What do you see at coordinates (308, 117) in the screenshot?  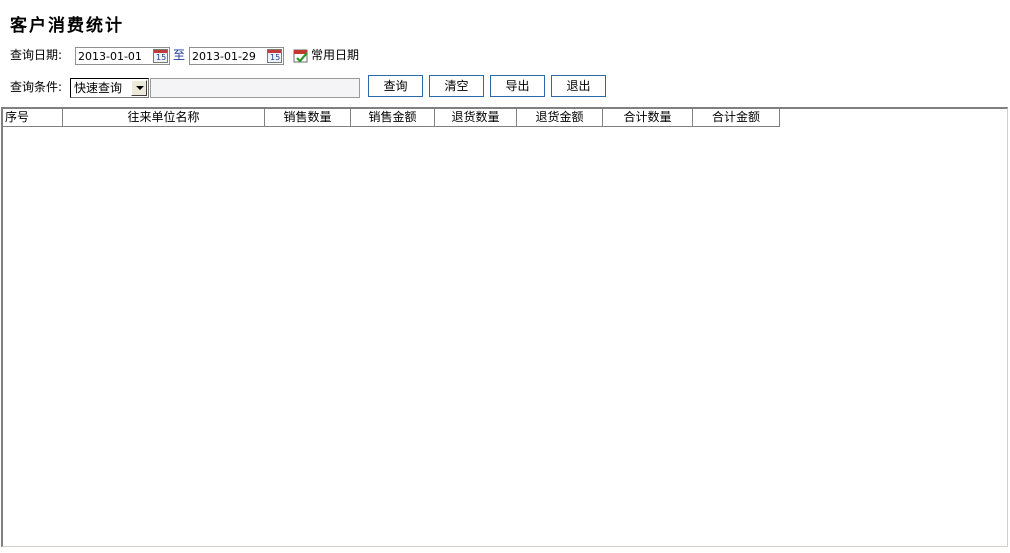 I see `column-header-sales-qty: 销售数量` at bounding box center [308, 117].